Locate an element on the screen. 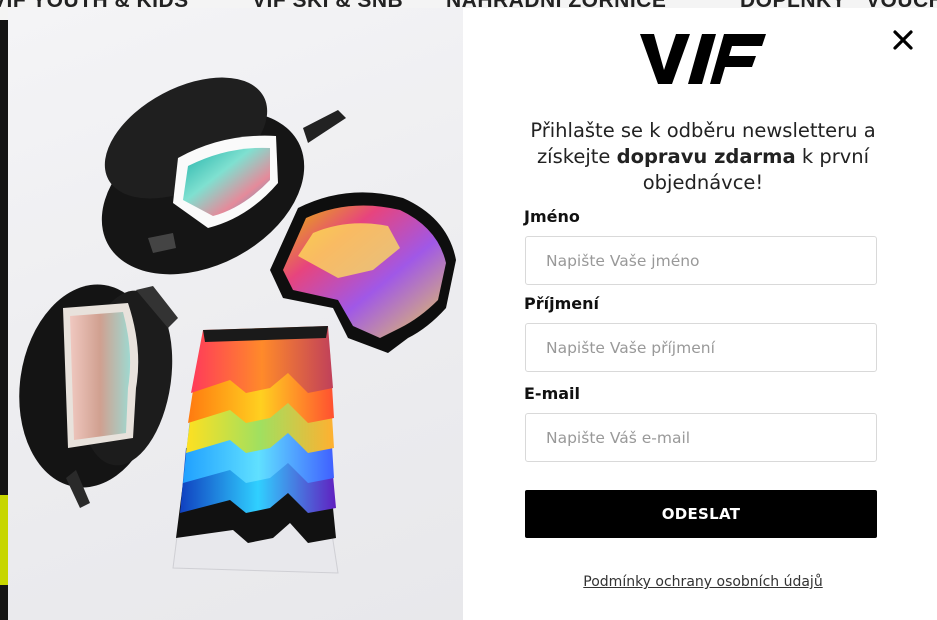  privacy-policy-link: Podmínky ochrany osobních údajů is located at coordinates (703, 582).